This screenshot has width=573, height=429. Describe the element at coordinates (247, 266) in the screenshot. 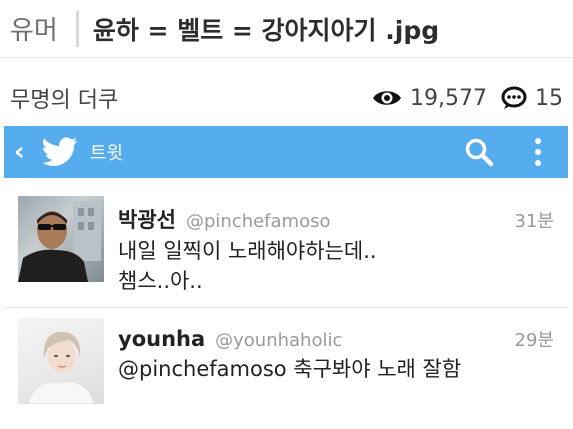

I see `tweet-text: 내일 일찍이 노래해야하는데.. 챔스..아..` at that location.